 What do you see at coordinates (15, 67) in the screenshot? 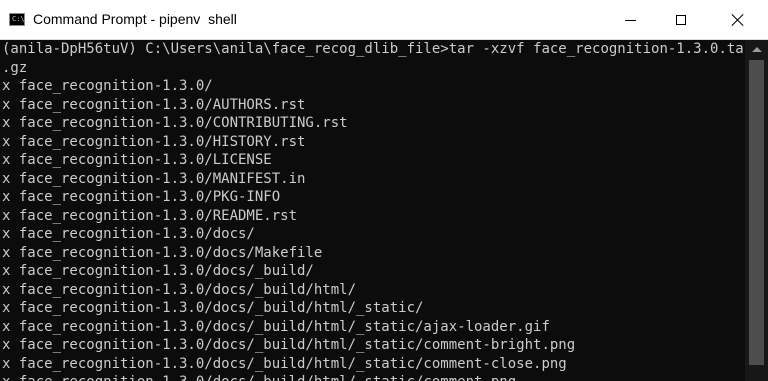
I see `console-line: .gz` at bounding box center [15, 67].